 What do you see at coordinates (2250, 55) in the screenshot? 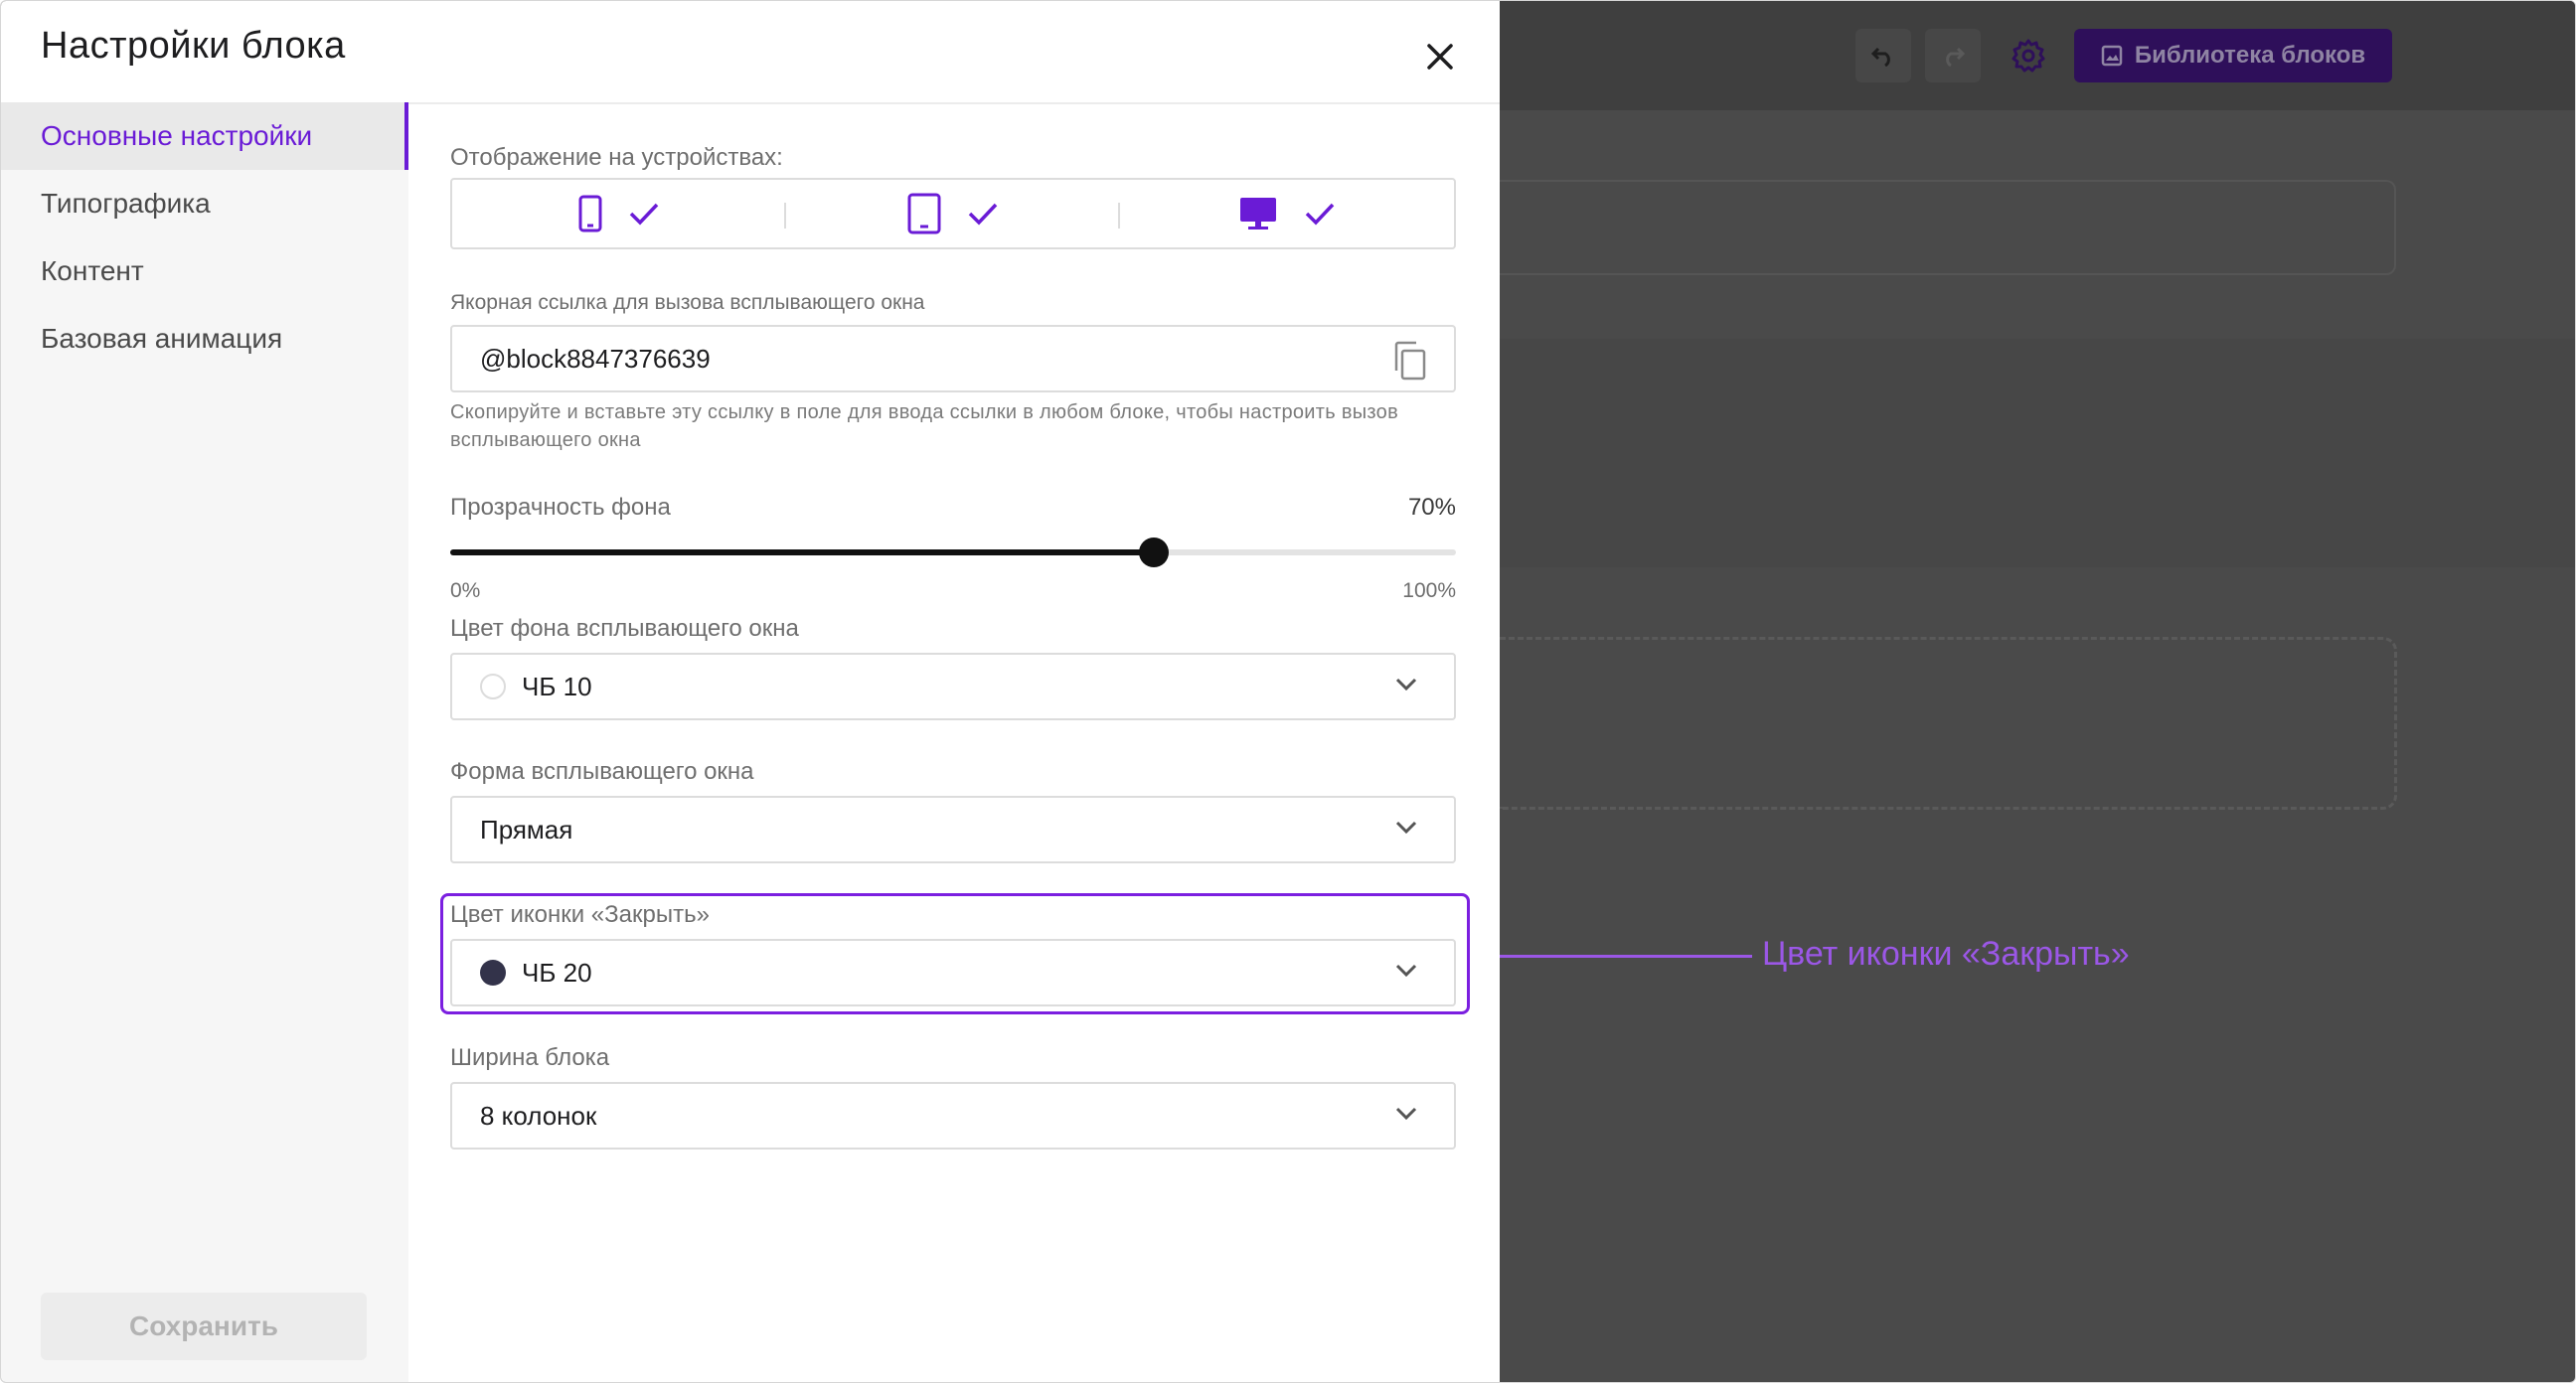
I see `block-library-label: Библиотека блоков` at bounding box center [2250, 55].